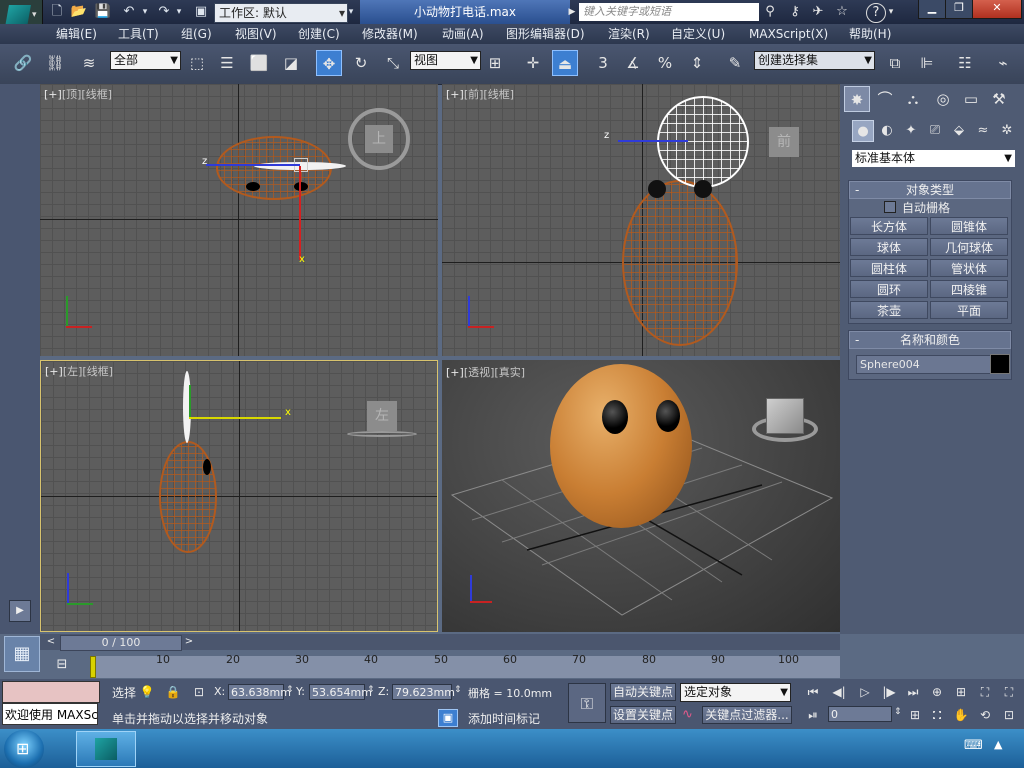  I want to click on reference-coordinate-dropdown: 视图 ▼, so click(445, 60).